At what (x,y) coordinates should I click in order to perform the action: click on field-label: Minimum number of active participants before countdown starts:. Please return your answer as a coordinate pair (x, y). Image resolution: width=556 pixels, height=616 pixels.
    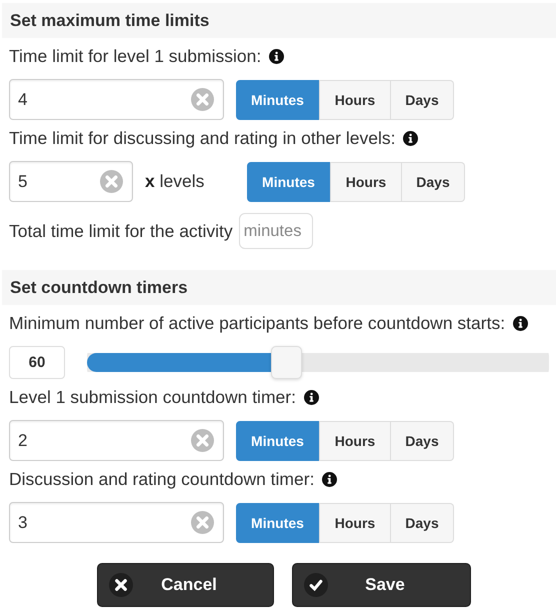
    Looking at the image, I should click on (257, 323).